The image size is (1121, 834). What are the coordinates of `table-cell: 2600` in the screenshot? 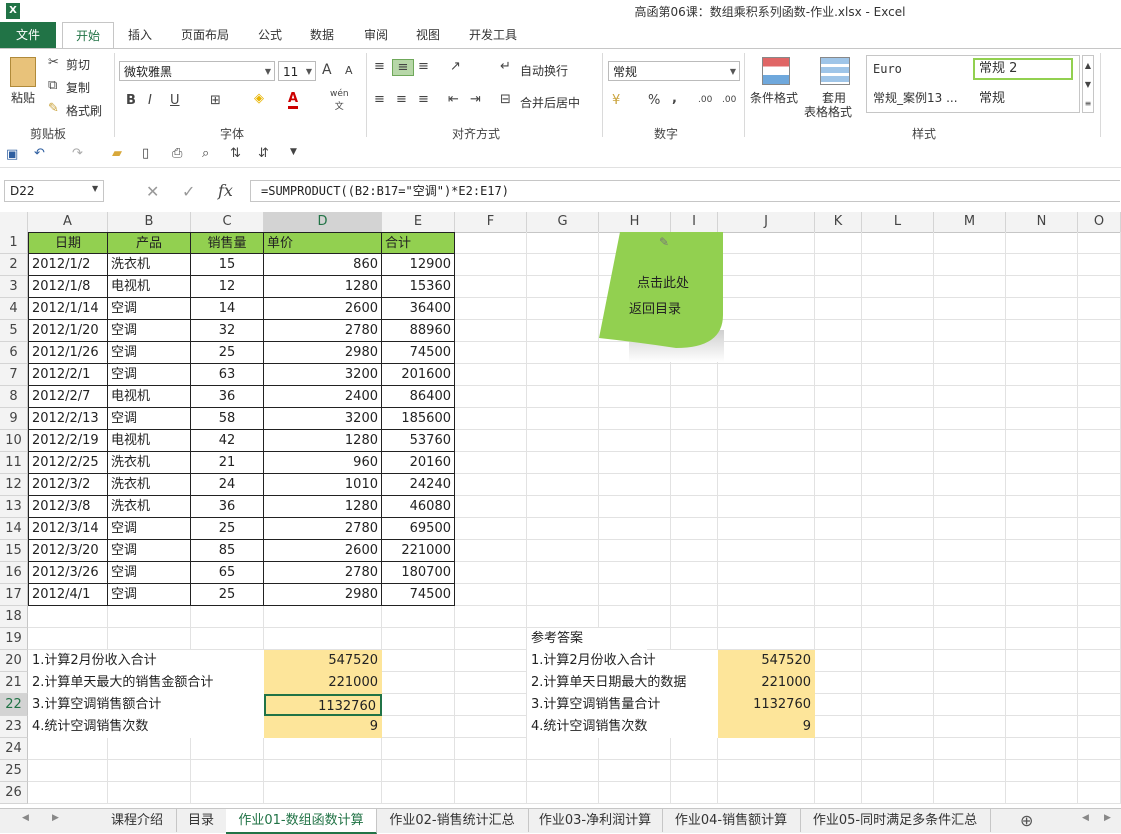 It's located at (323, 309).